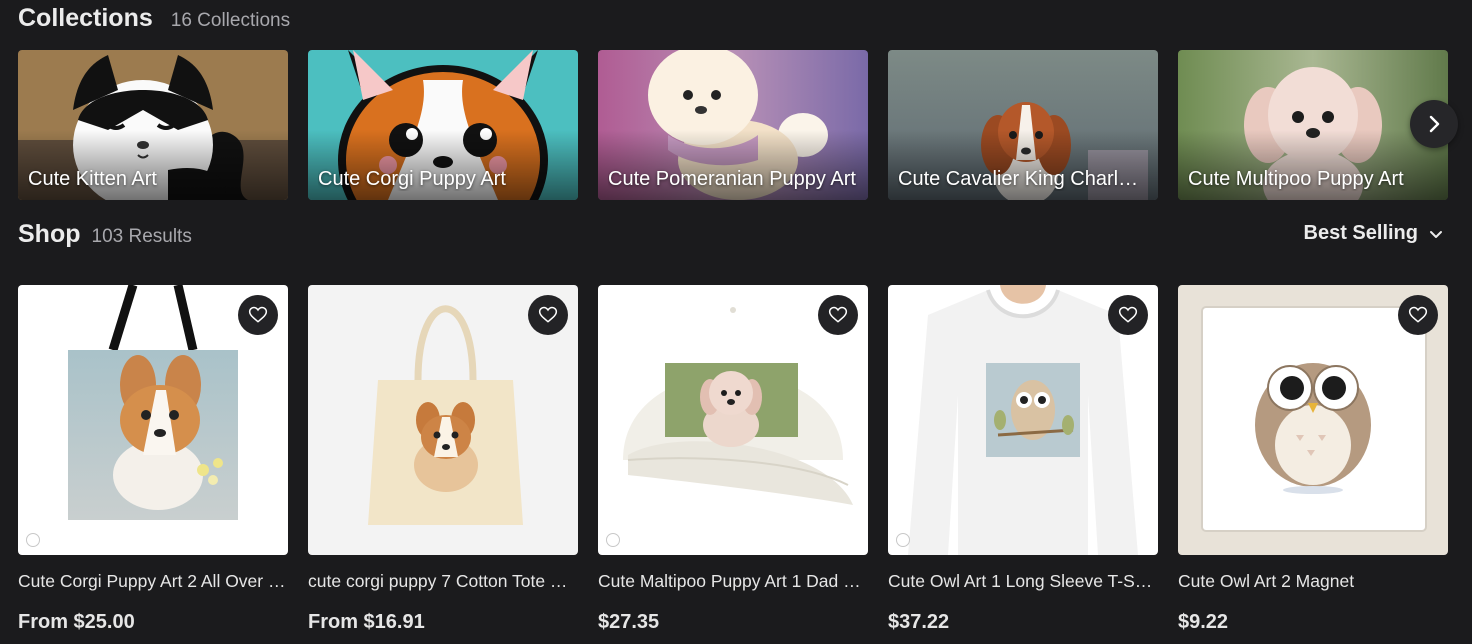 The image size is (1472, 644). I want to click on product-price: $9.22, so click(1203, 622).